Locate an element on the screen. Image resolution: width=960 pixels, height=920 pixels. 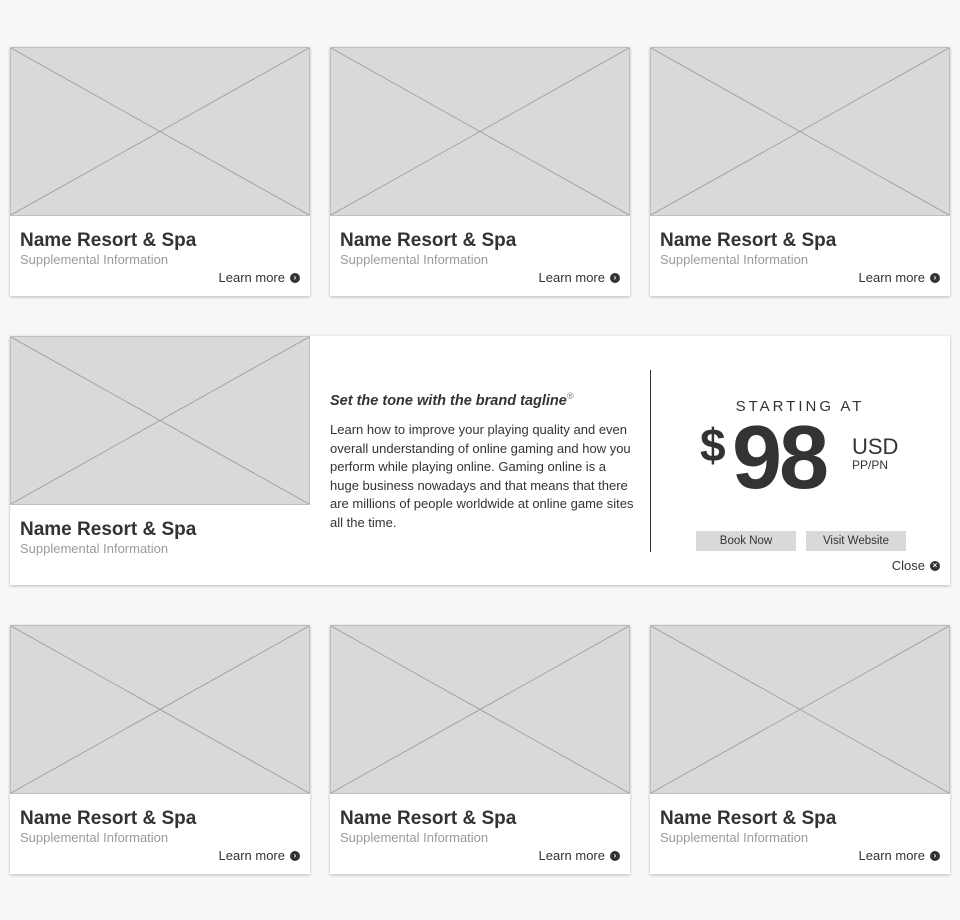
price-value: 98 is located at coordinates (780, 458).